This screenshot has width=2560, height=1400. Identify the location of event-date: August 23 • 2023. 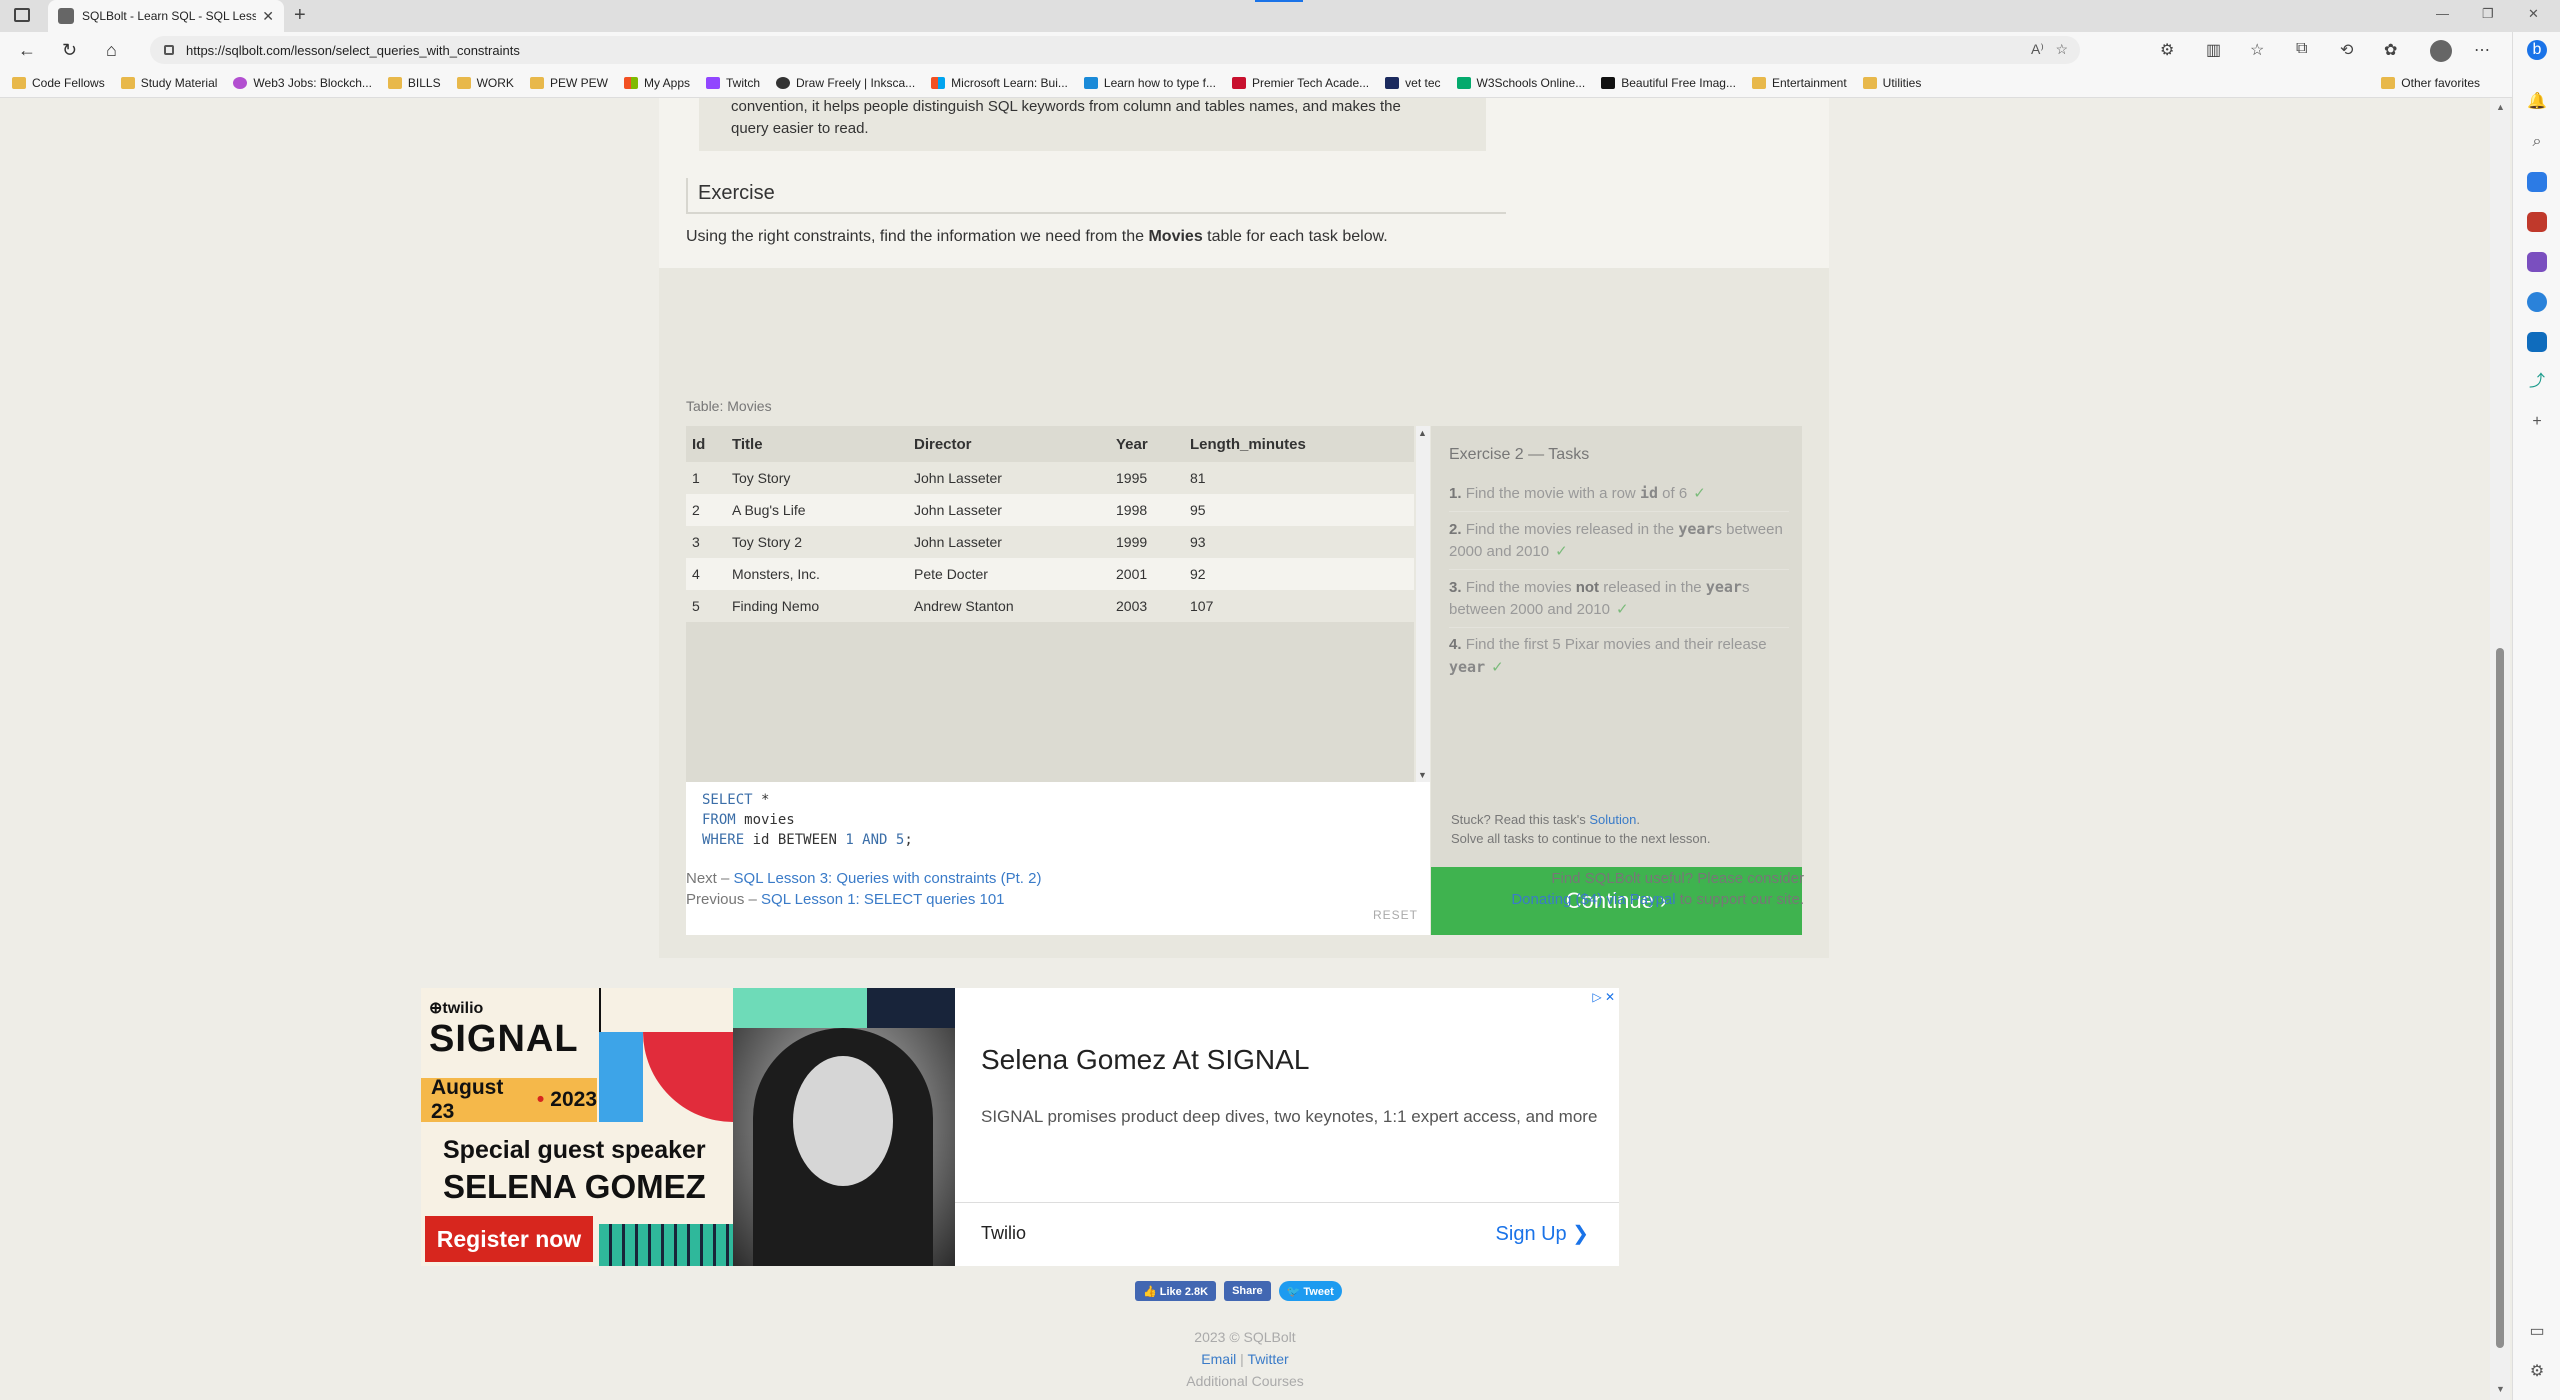
(509, 1099).